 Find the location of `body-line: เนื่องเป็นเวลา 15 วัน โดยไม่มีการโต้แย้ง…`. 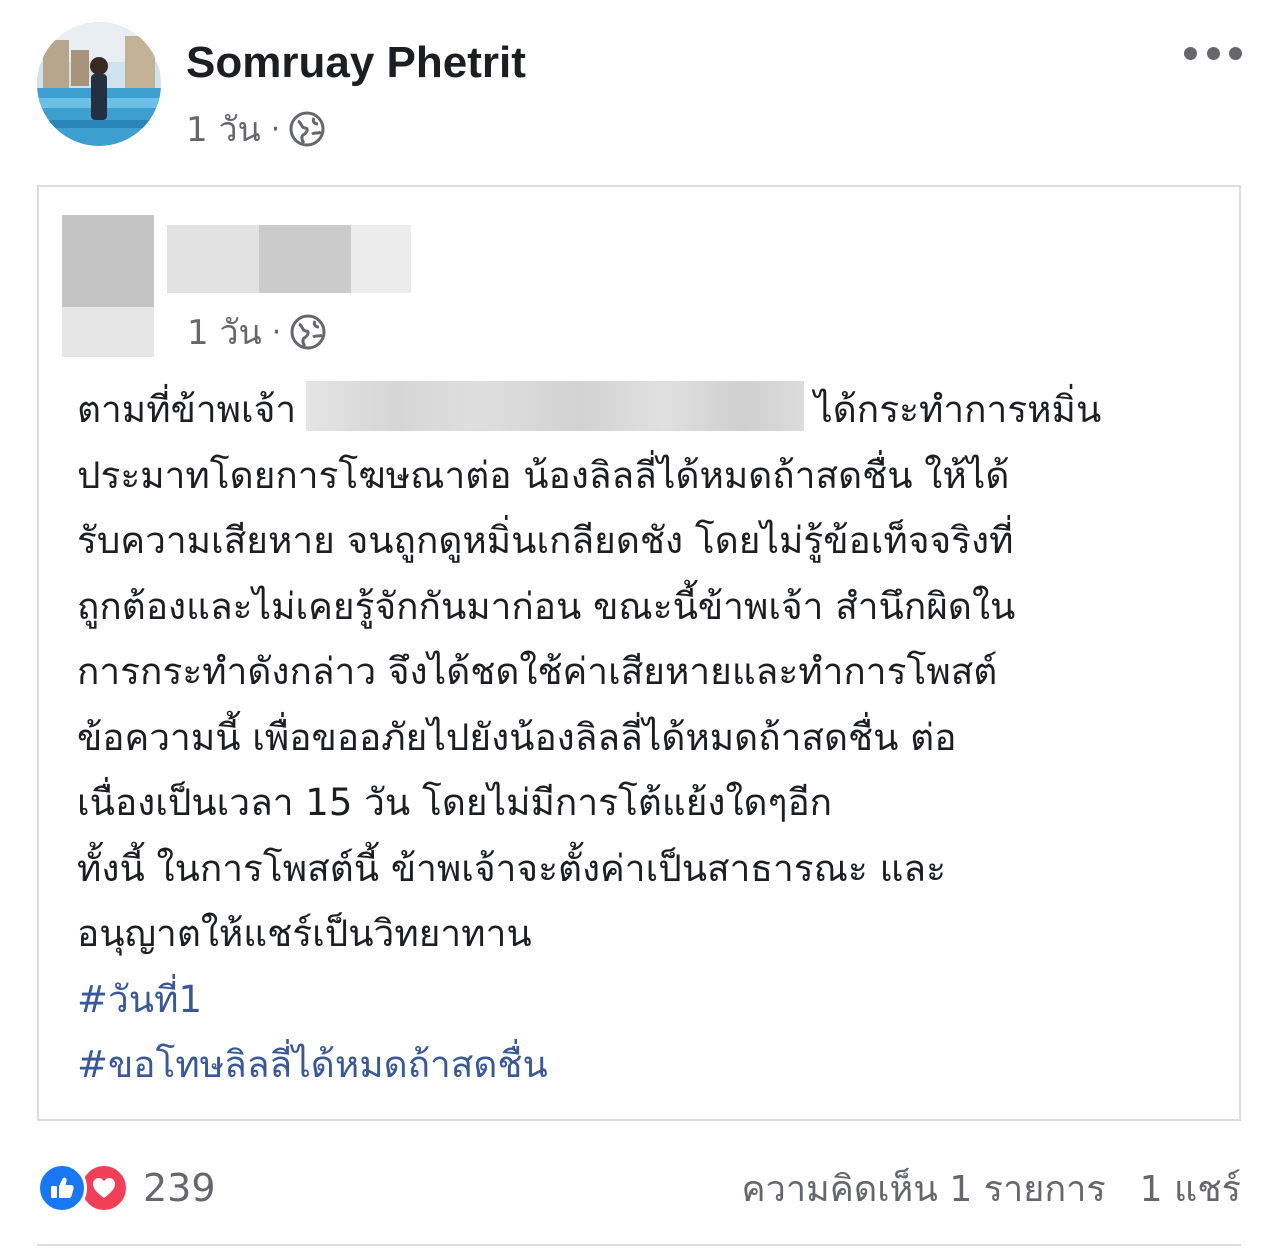

body-line: เนื่องเป็นเวลา 15 วัน โดยไม่มีการโต้แย้ง… is located at coordinates (455, 802).